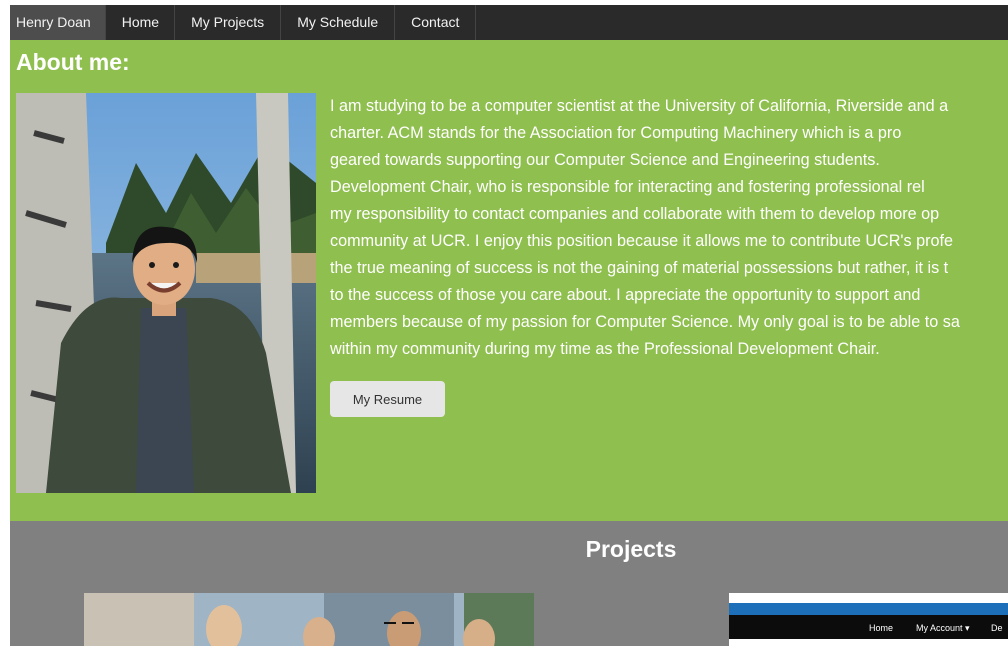  Describe the element at coordinates (943, 628) in the screenshot. I see `screenshot-nav-account: My Account ▾` at that location.